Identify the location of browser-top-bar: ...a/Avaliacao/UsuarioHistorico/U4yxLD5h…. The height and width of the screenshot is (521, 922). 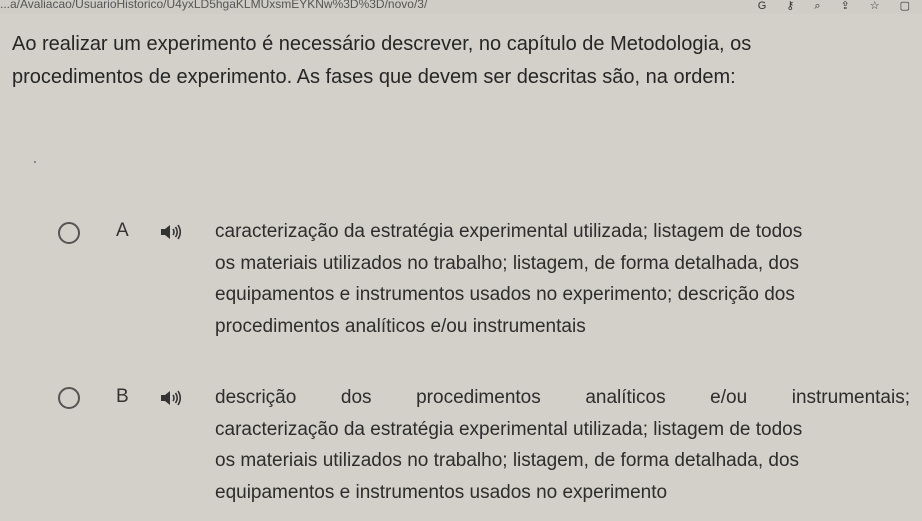
(461, 7).